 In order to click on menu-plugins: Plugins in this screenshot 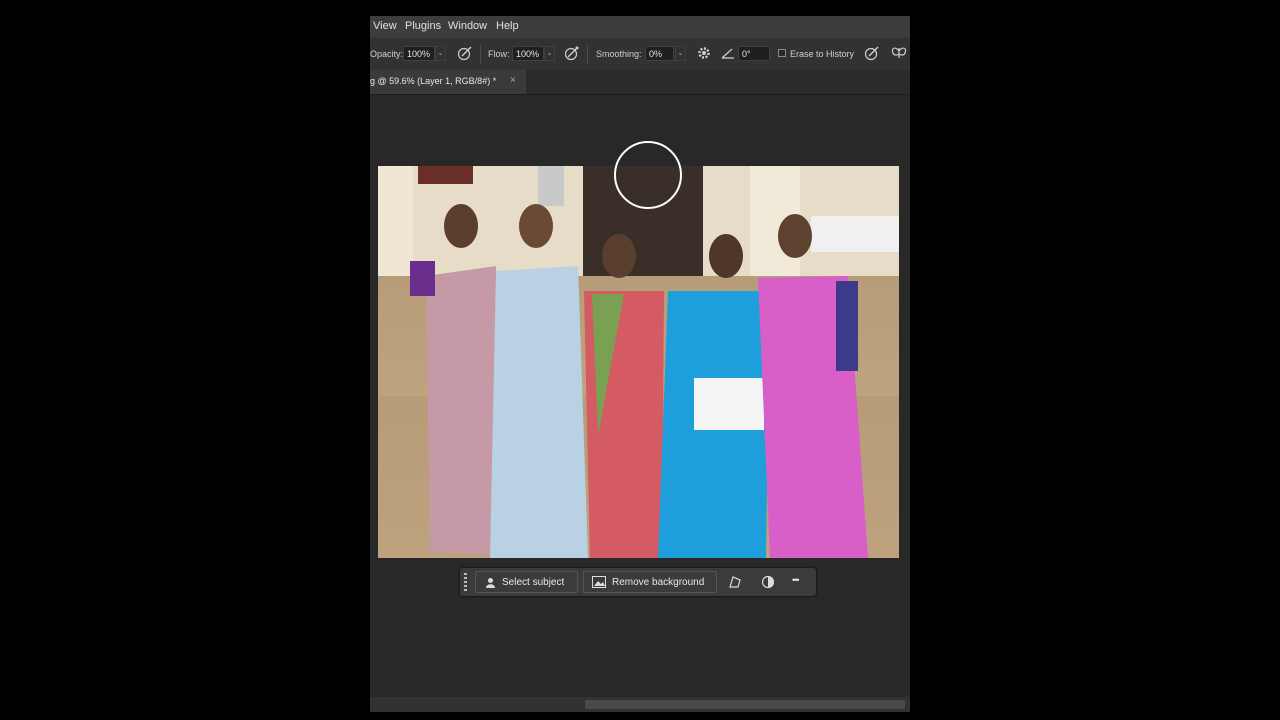, I will do `click(423, 26)`.